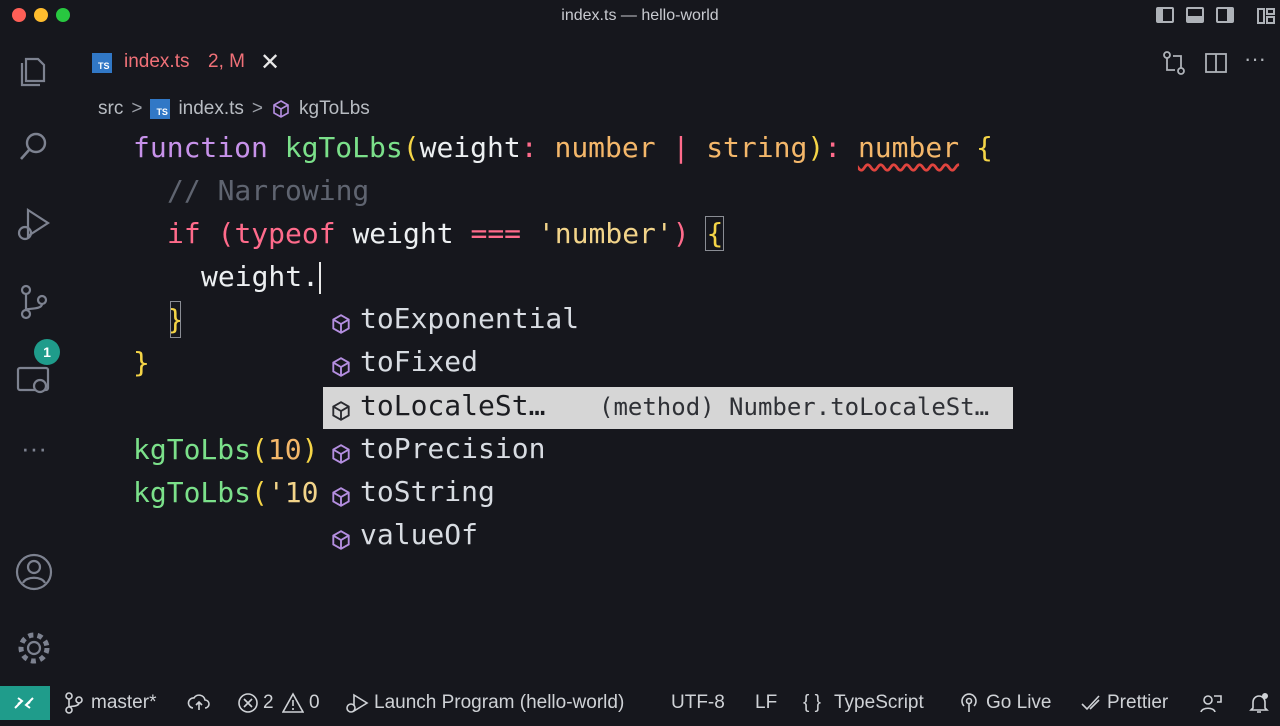  What do you see at coordinates (1211, 706) in the screenshot?
I see `feedback-icon` at bounding box center [1211, 706].